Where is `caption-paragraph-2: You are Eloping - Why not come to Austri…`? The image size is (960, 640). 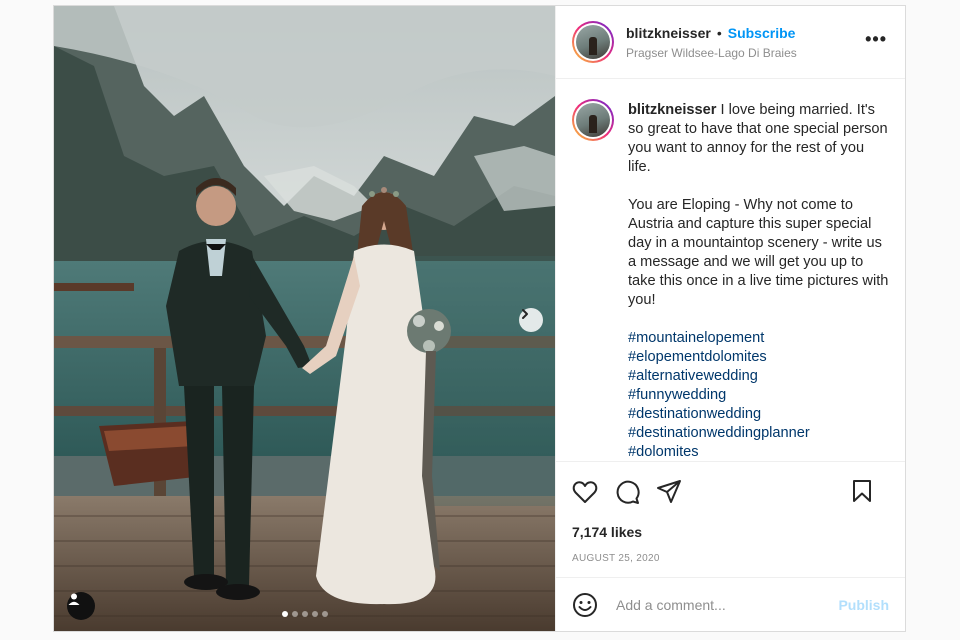
caption-paragraph-2: You are Eloping - Why not come to Austri… is located at coordinates (758, 252).